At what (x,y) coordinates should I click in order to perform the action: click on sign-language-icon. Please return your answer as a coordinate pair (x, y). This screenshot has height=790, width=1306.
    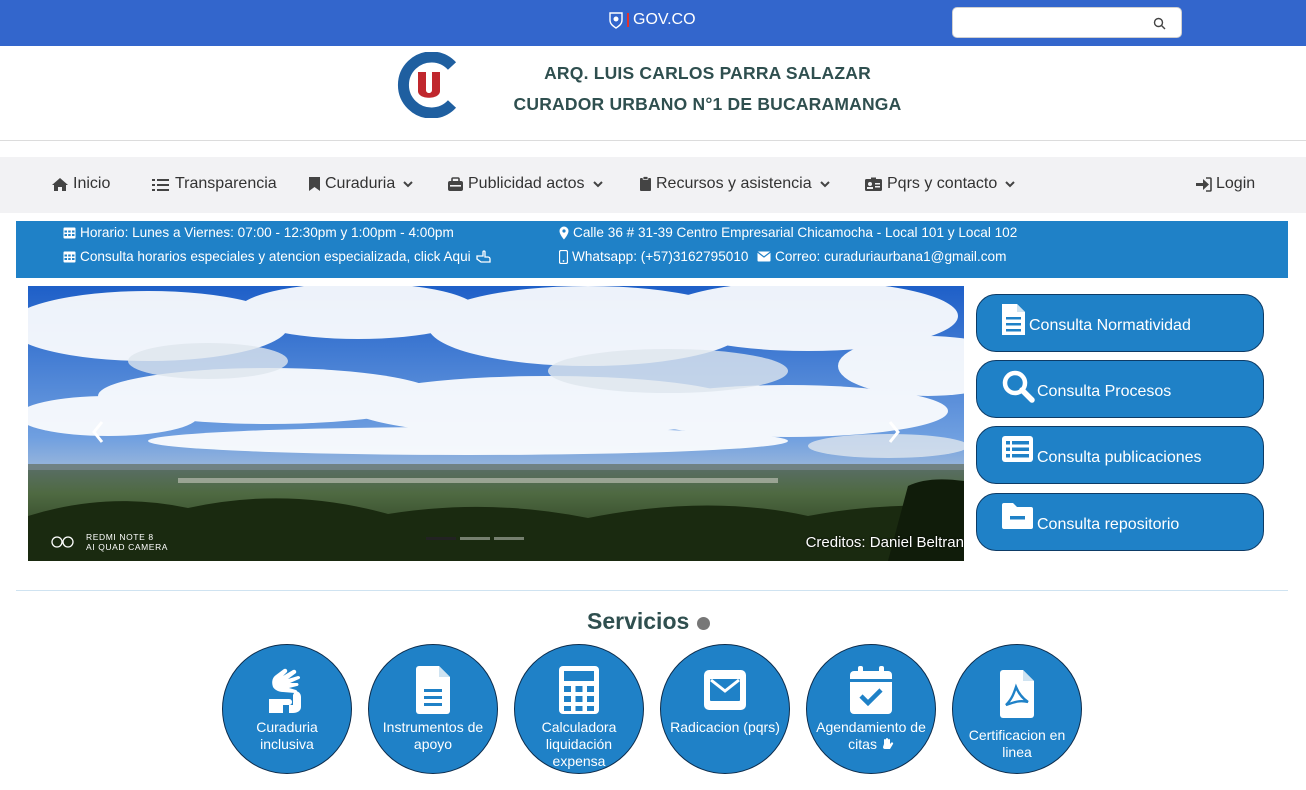
    Looking at the image, I should click on (285, 690).